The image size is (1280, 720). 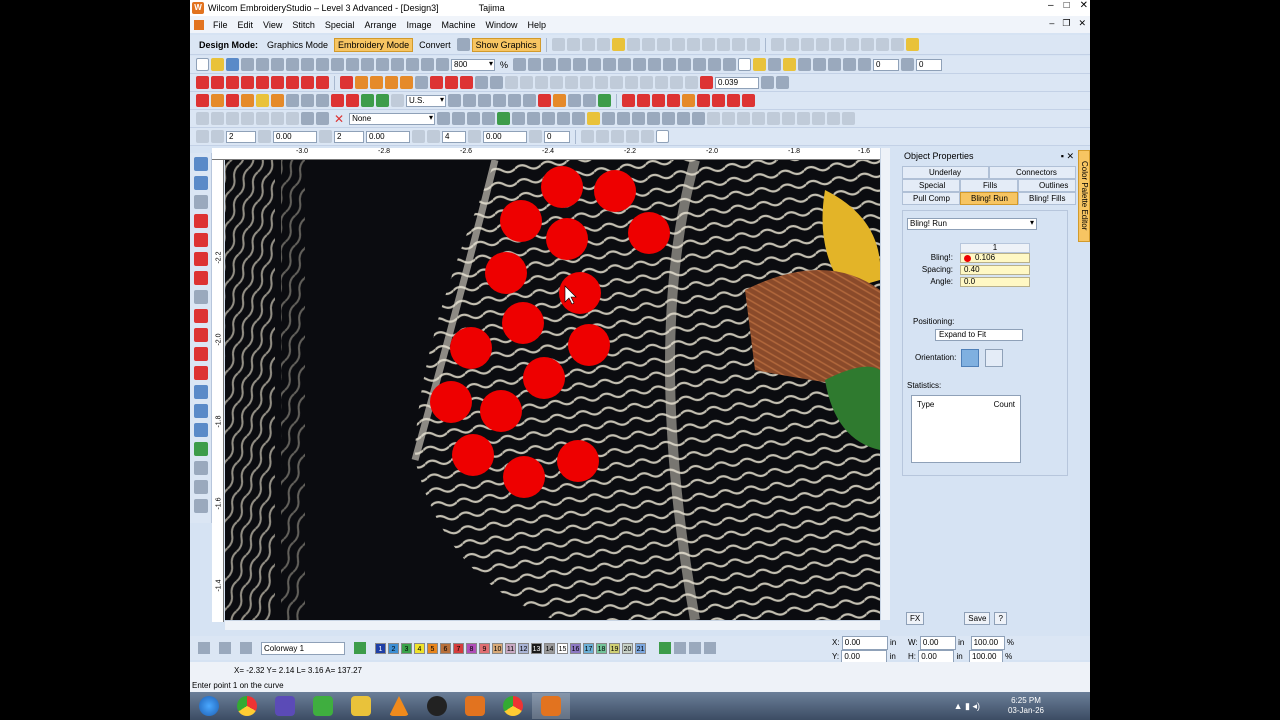 What do you see at coordinates (262, 64) in the screenshot?
I see `print-icon` at bounding box center [262, 64].